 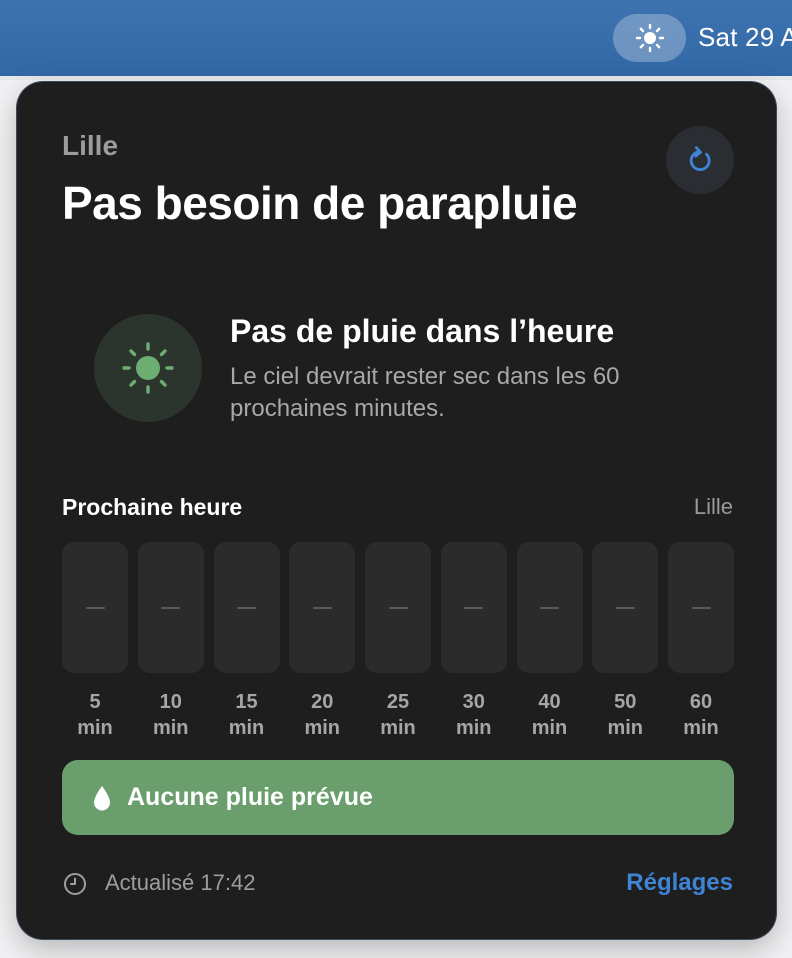 I want to click on summary-title: Pas de pluie dans l’heure, so click(x=422, y=331).